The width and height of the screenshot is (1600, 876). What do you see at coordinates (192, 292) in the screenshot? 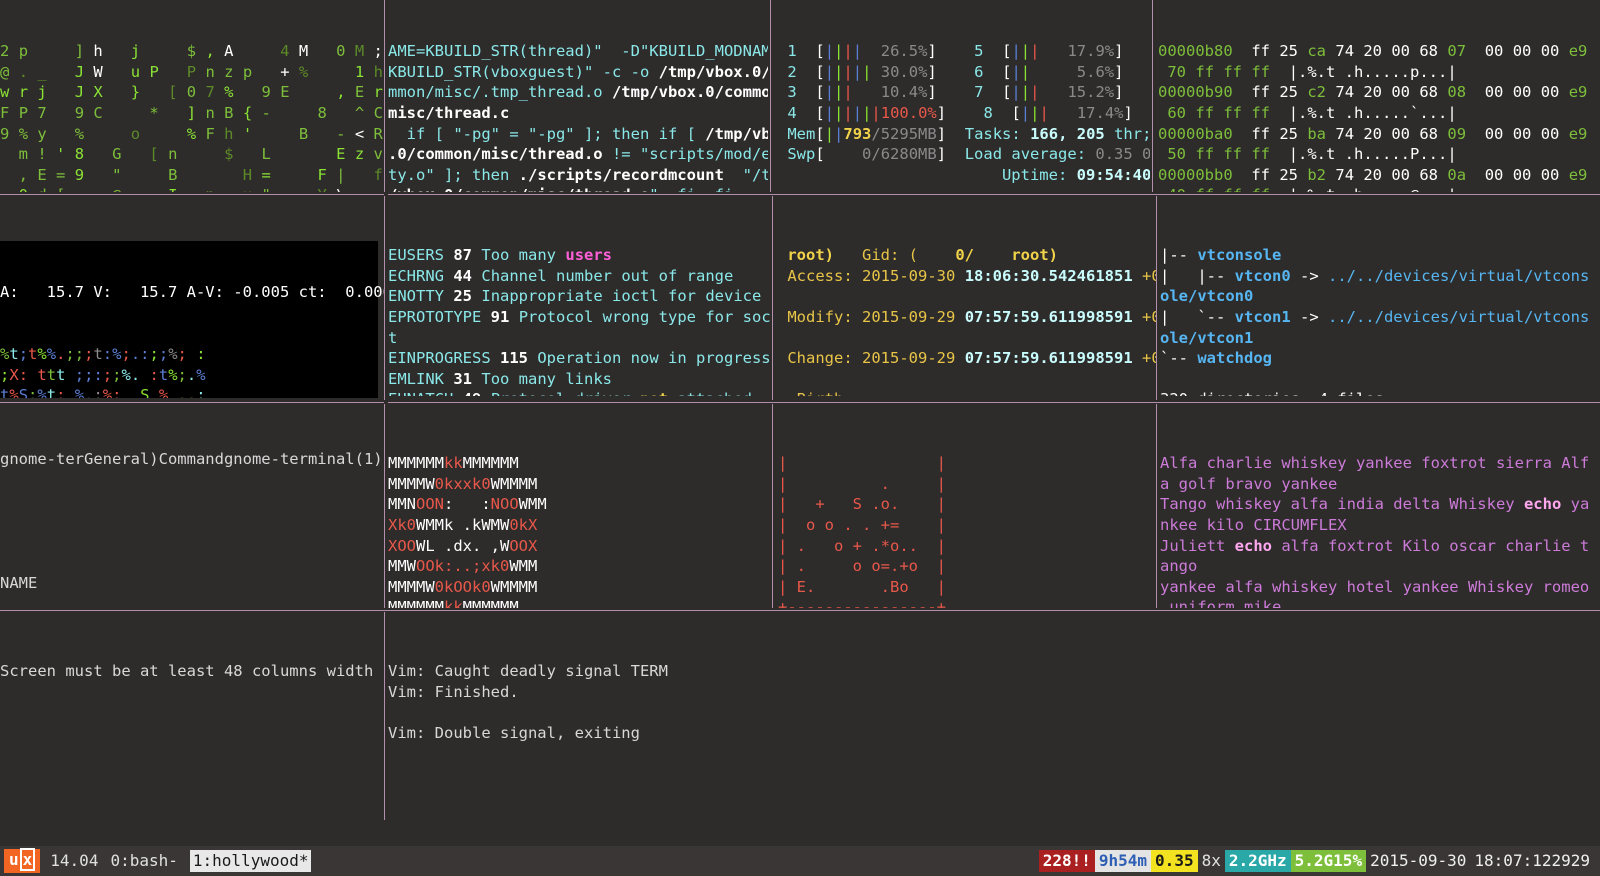
I see `mplayer-status-line: A: 15.7 V: 15.7 A-V: -0.005 ct: 0.000` at bounding box center [192, 292].